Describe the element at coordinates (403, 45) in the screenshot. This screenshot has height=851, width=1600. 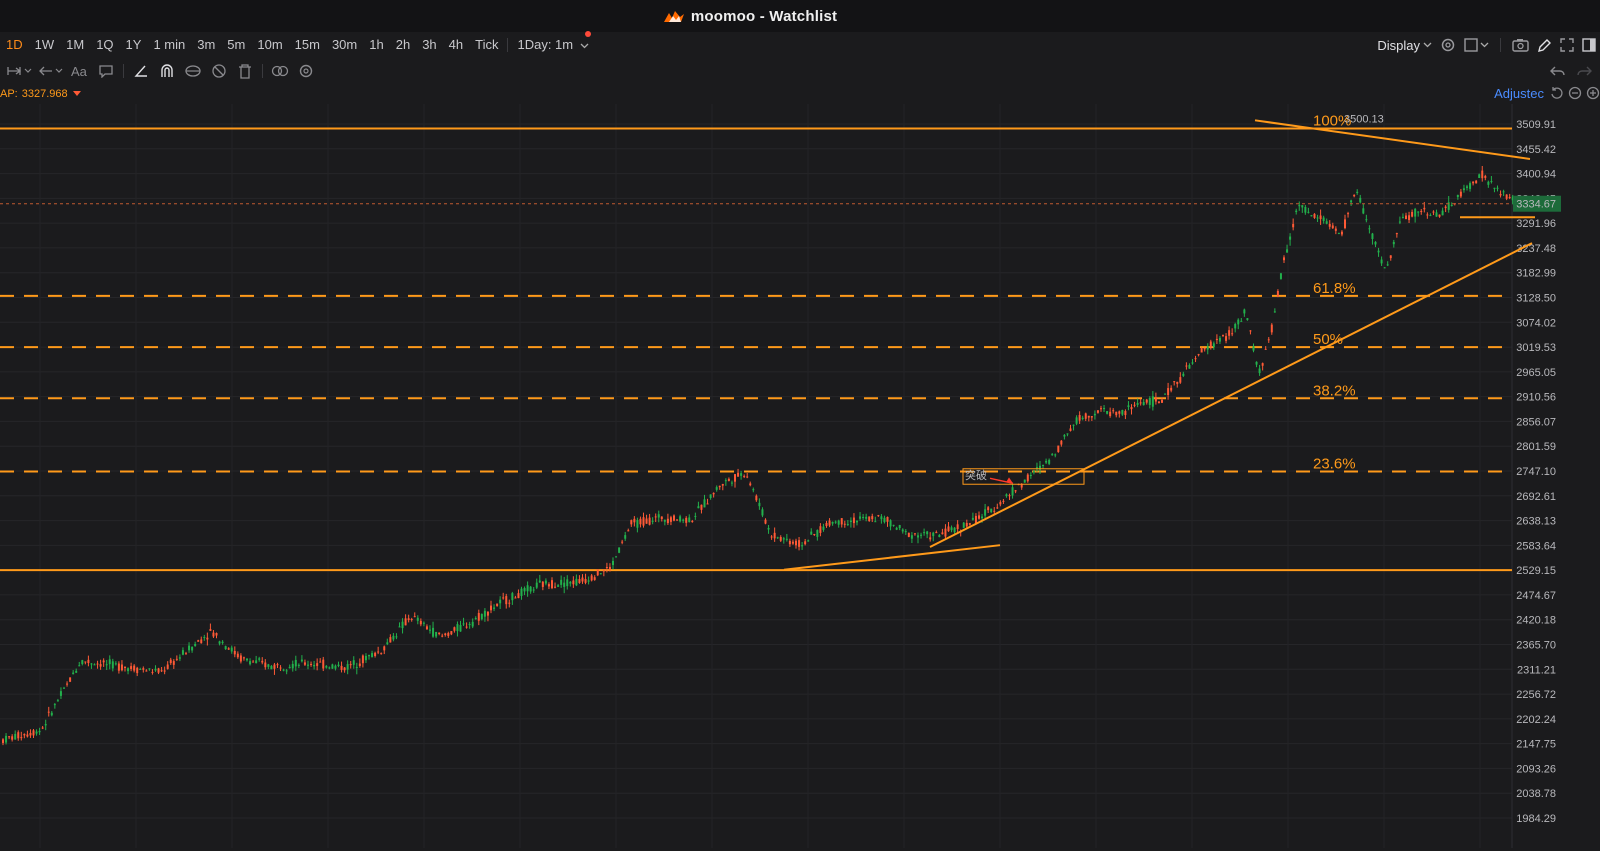
I see `timeframe-tab: 2h` at that location.